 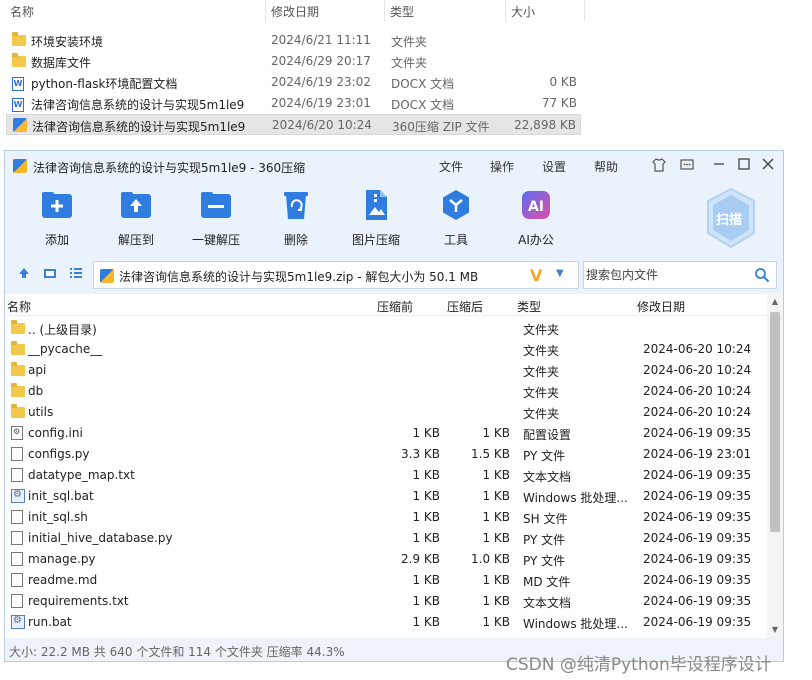 I want to click on add-label: 添加, so click(x=56, y=240).